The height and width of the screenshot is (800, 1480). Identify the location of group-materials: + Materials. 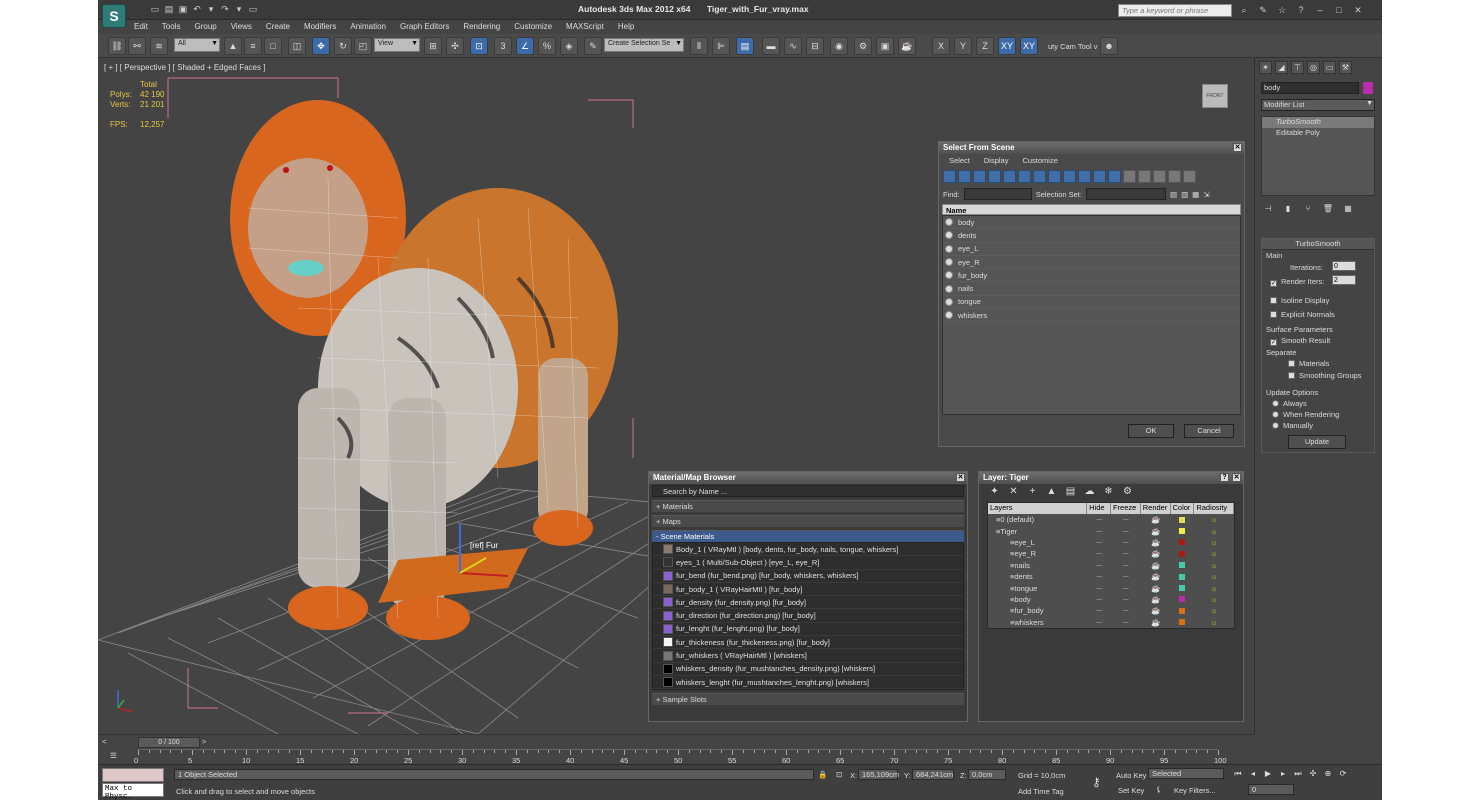
(808, 506).